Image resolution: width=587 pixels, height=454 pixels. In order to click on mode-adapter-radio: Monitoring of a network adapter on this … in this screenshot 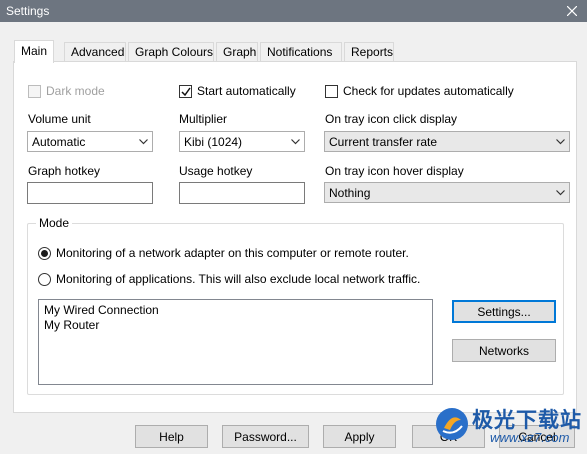, I will do `click(223, 253)`.